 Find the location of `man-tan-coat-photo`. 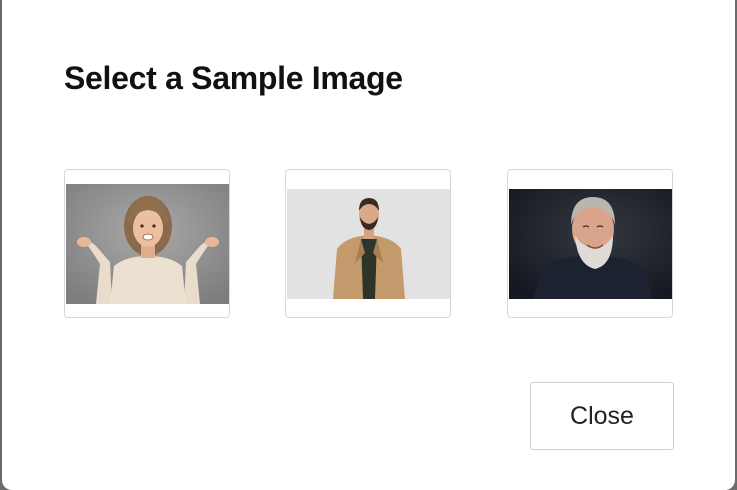

man-tan-coat-photo is located at coordinates (368, 244).